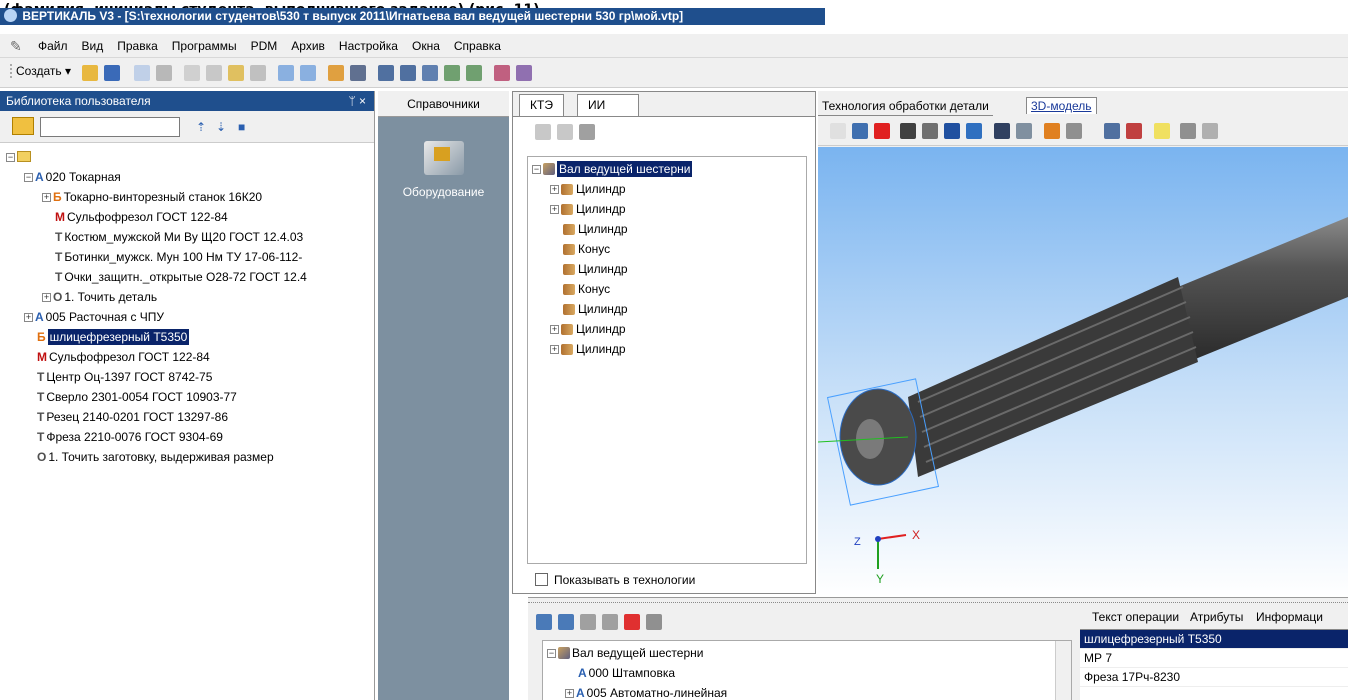  Describe the element at coordinates (110, 127) in the screenshot. I see `search-input` at that location.